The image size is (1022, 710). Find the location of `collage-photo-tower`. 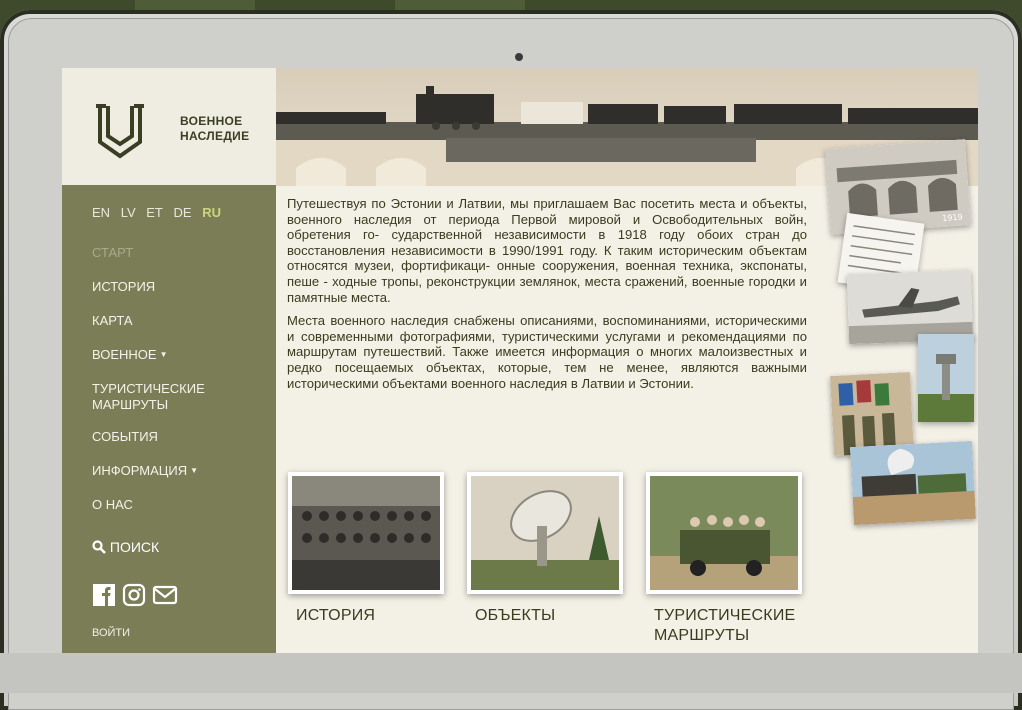

collage-photo-tower is located at coordinates (946, 378).